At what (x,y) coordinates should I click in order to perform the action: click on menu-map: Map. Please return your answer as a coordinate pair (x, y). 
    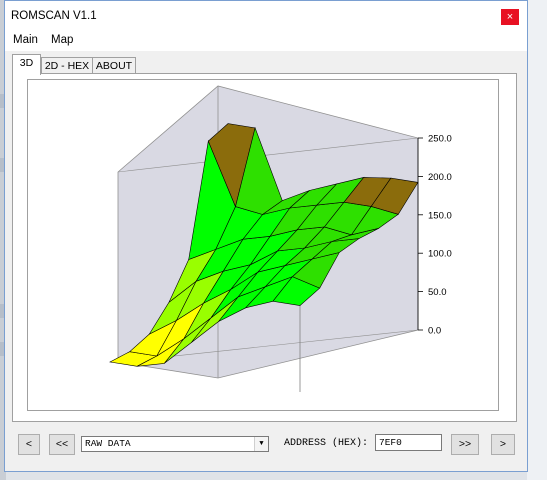
    Looking at the image, I should click on (62, 40).